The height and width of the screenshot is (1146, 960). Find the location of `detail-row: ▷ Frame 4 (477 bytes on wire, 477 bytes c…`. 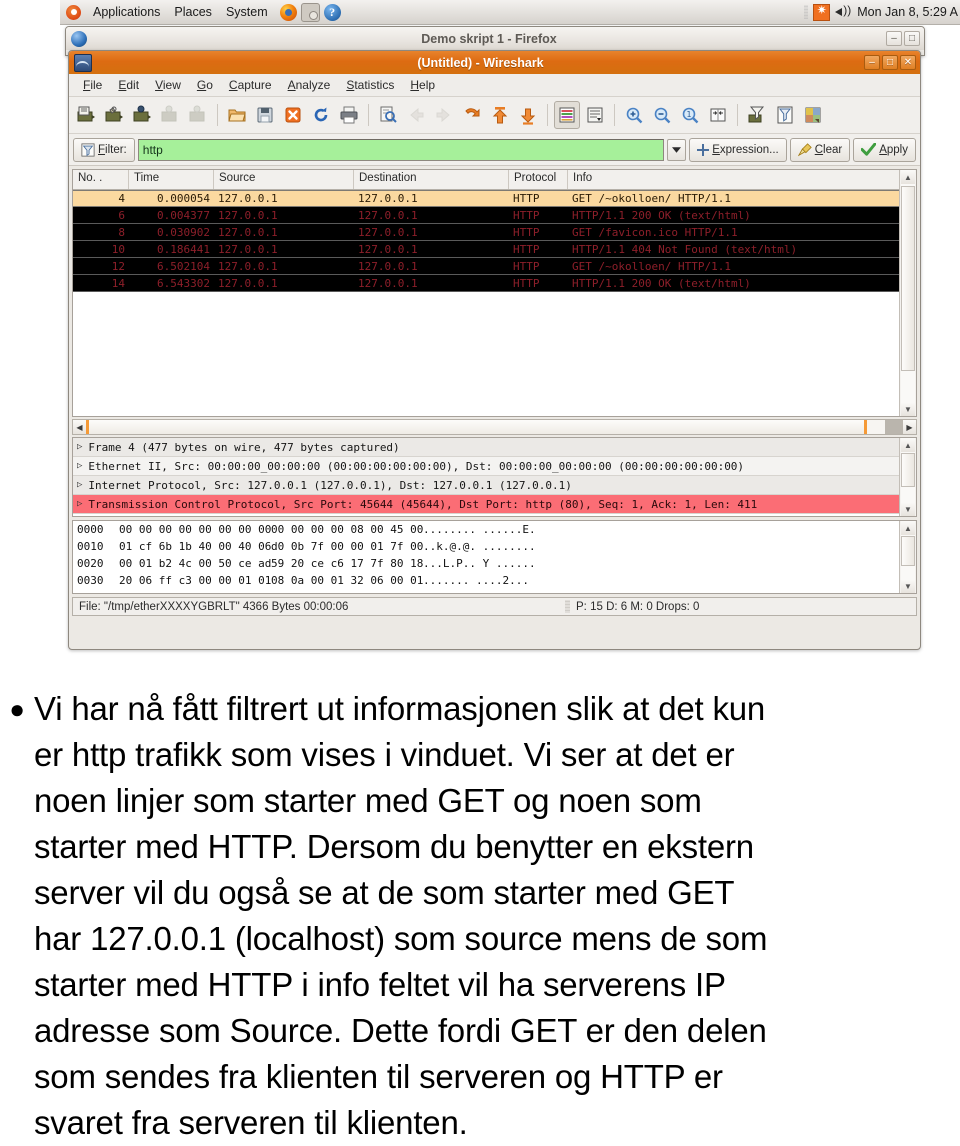

detail-row: ▷ Frame 4 (477 bytes on wire, 477 bytes c… is located at coordinates (494, 447).